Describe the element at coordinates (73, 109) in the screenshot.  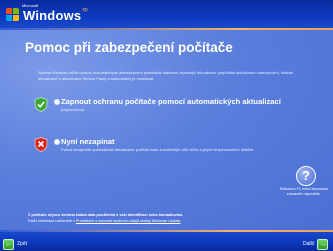
I see `option-enable-subtitle: (doporučeno)` at that location.